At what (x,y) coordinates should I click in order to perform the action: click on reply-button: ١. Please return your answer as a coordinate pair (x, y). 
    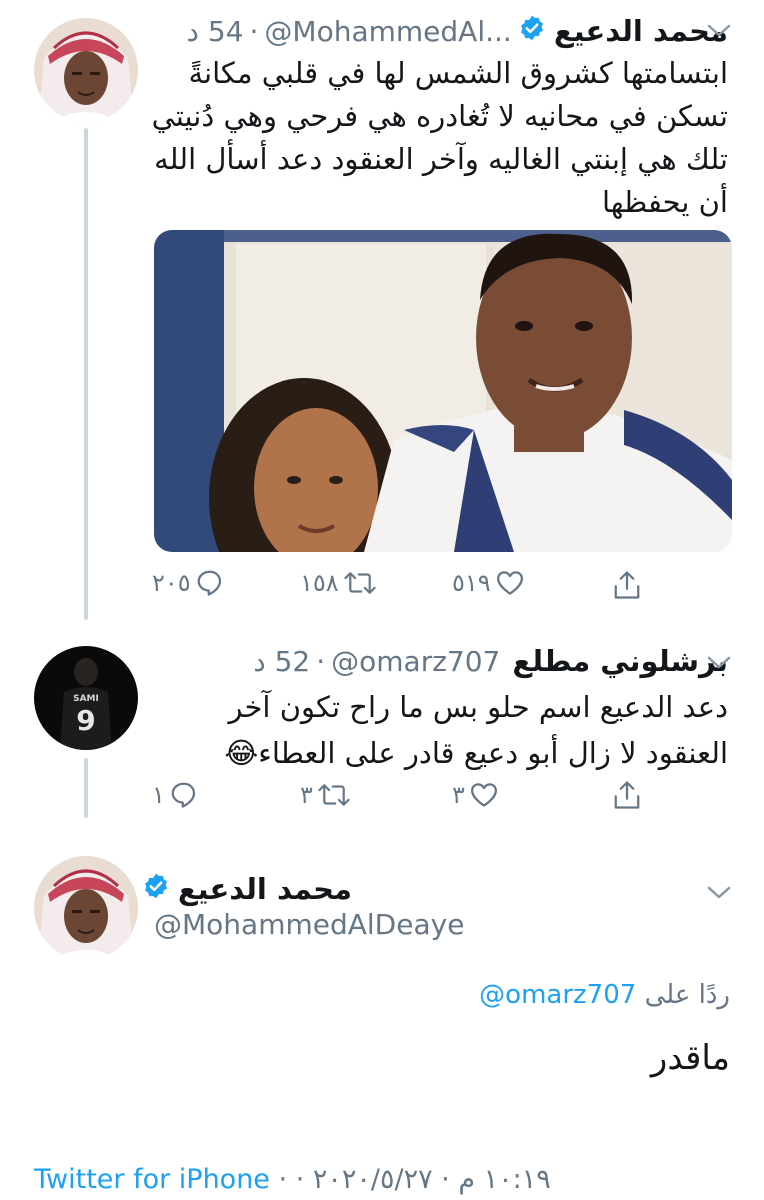
    Looking at the image, I should click on (175, 795).